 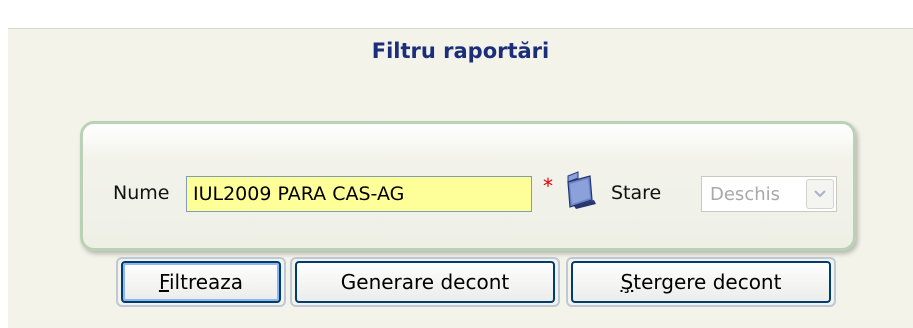 I want to click on delete-button-label: tergere decont, so click(x=707, y=282).